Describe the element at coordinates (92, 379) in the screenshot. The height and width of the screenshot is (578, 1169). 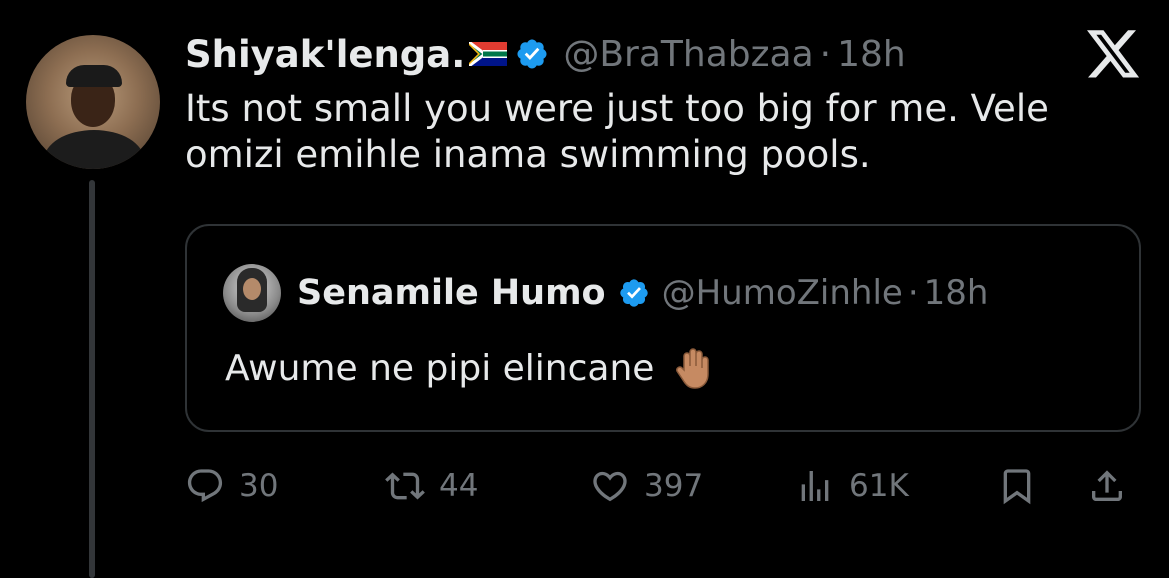
I see `thread-line` at that location.